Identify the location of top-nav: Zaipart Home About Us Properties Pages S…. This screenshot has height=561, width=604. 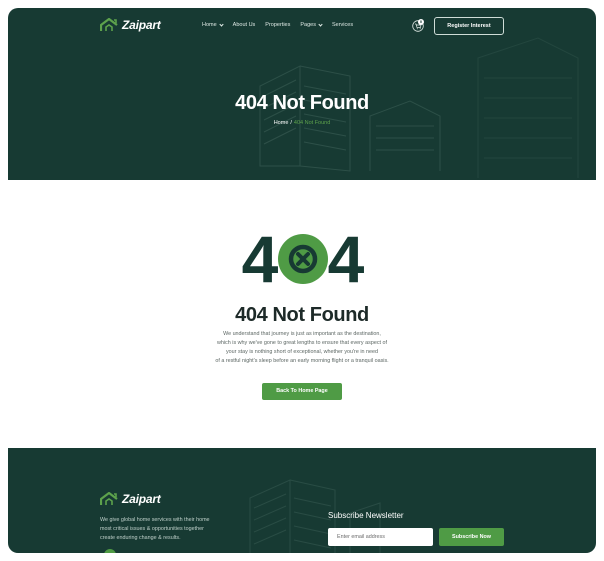
(302, 26).